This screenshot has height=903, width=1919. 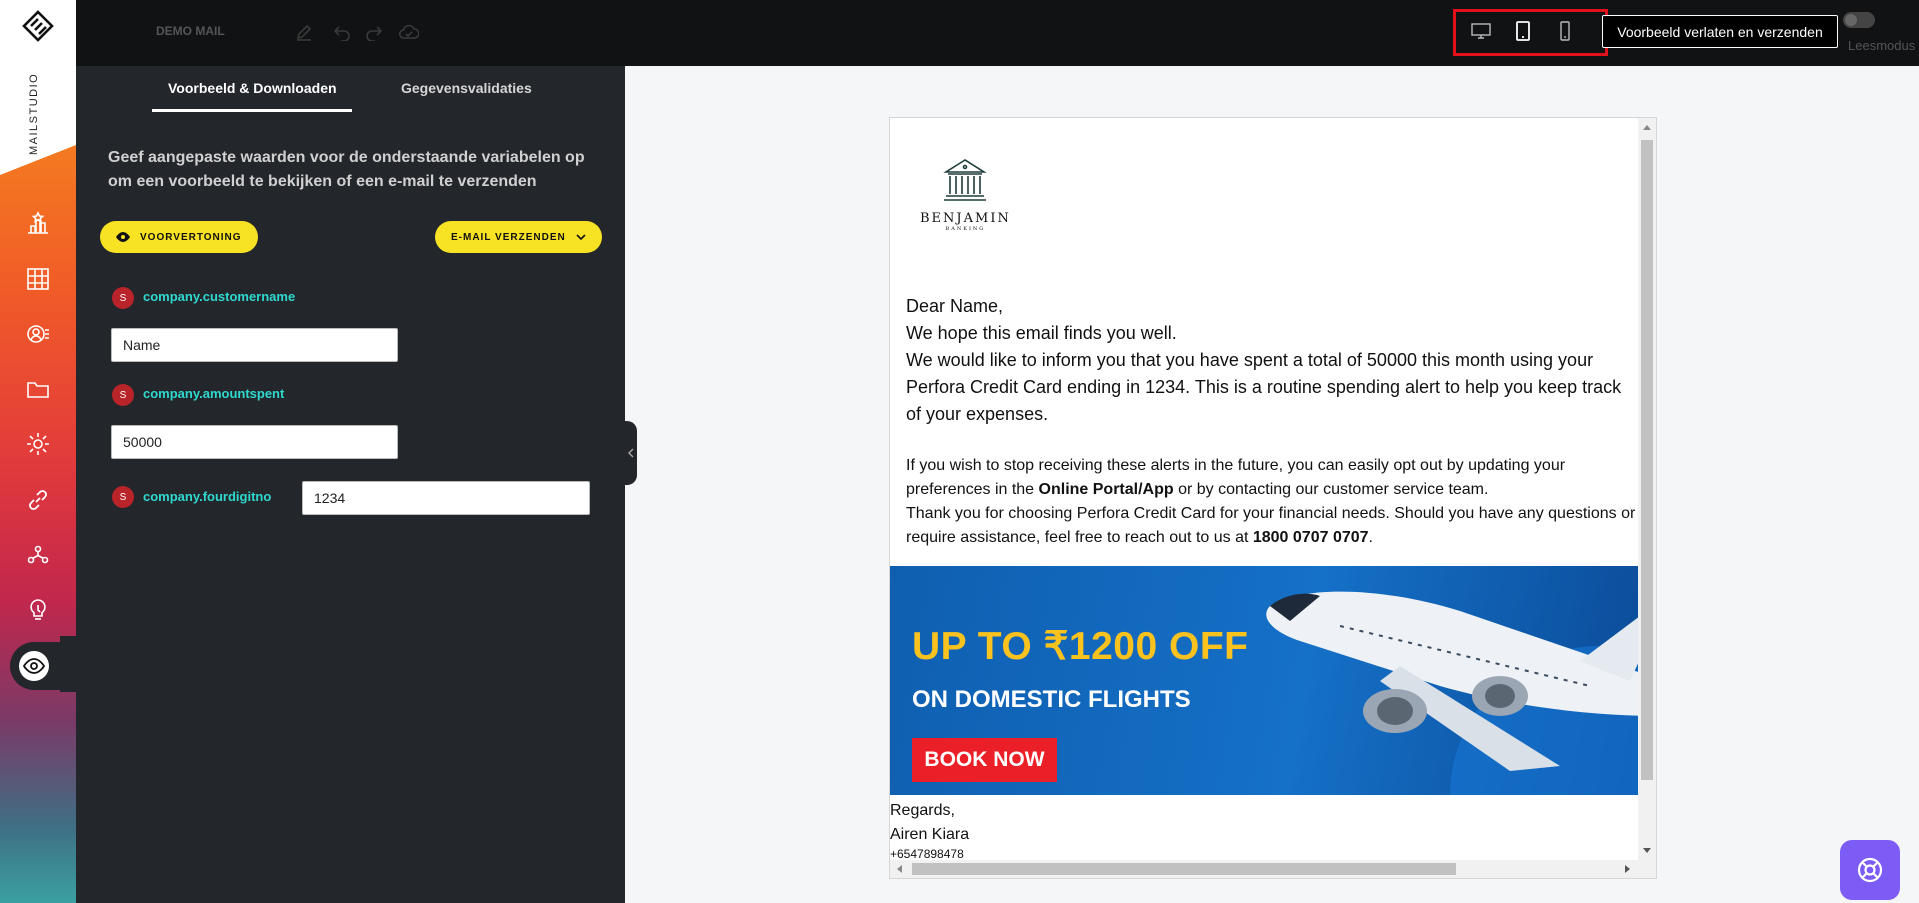 I want to click on chevron-left-icon, so click(x=631, y=453).